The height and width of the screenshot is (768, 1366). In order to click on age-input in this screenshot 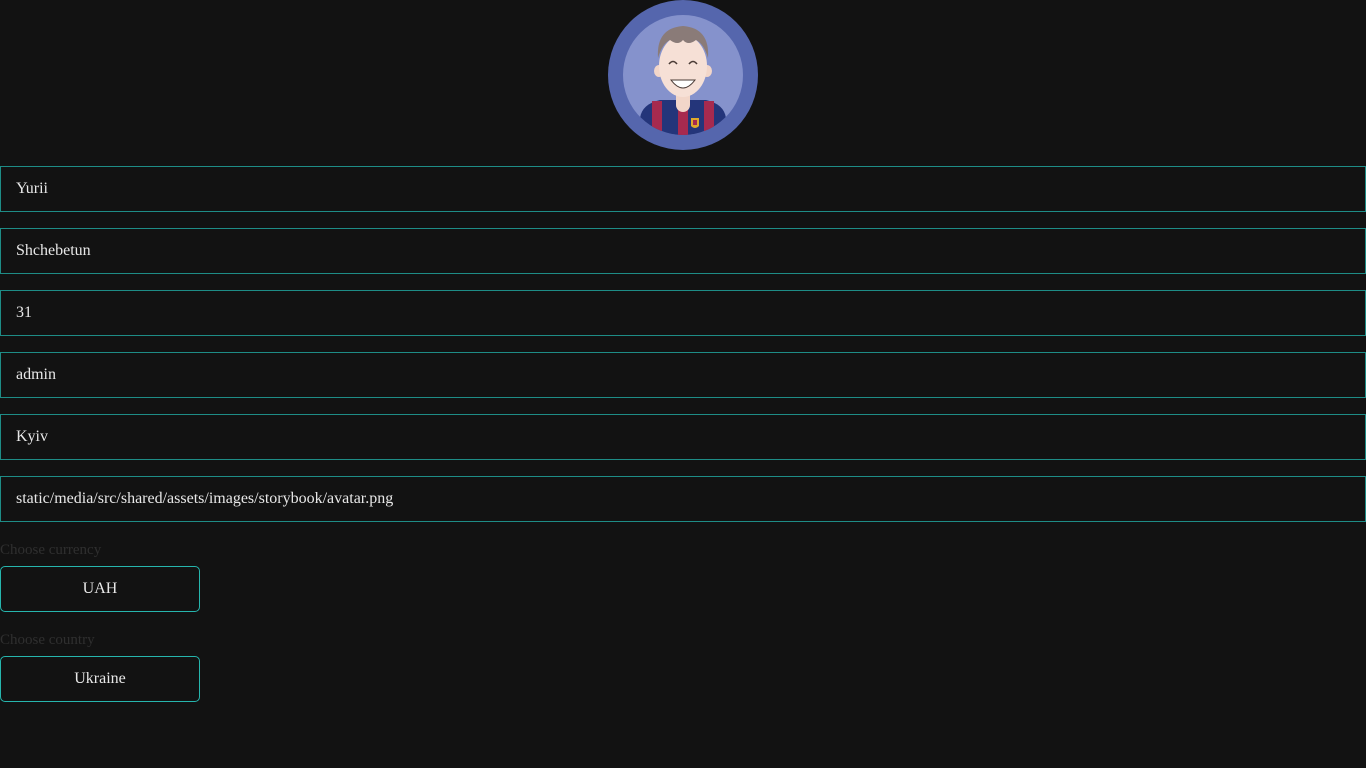, I will do `click(683, 313)`.